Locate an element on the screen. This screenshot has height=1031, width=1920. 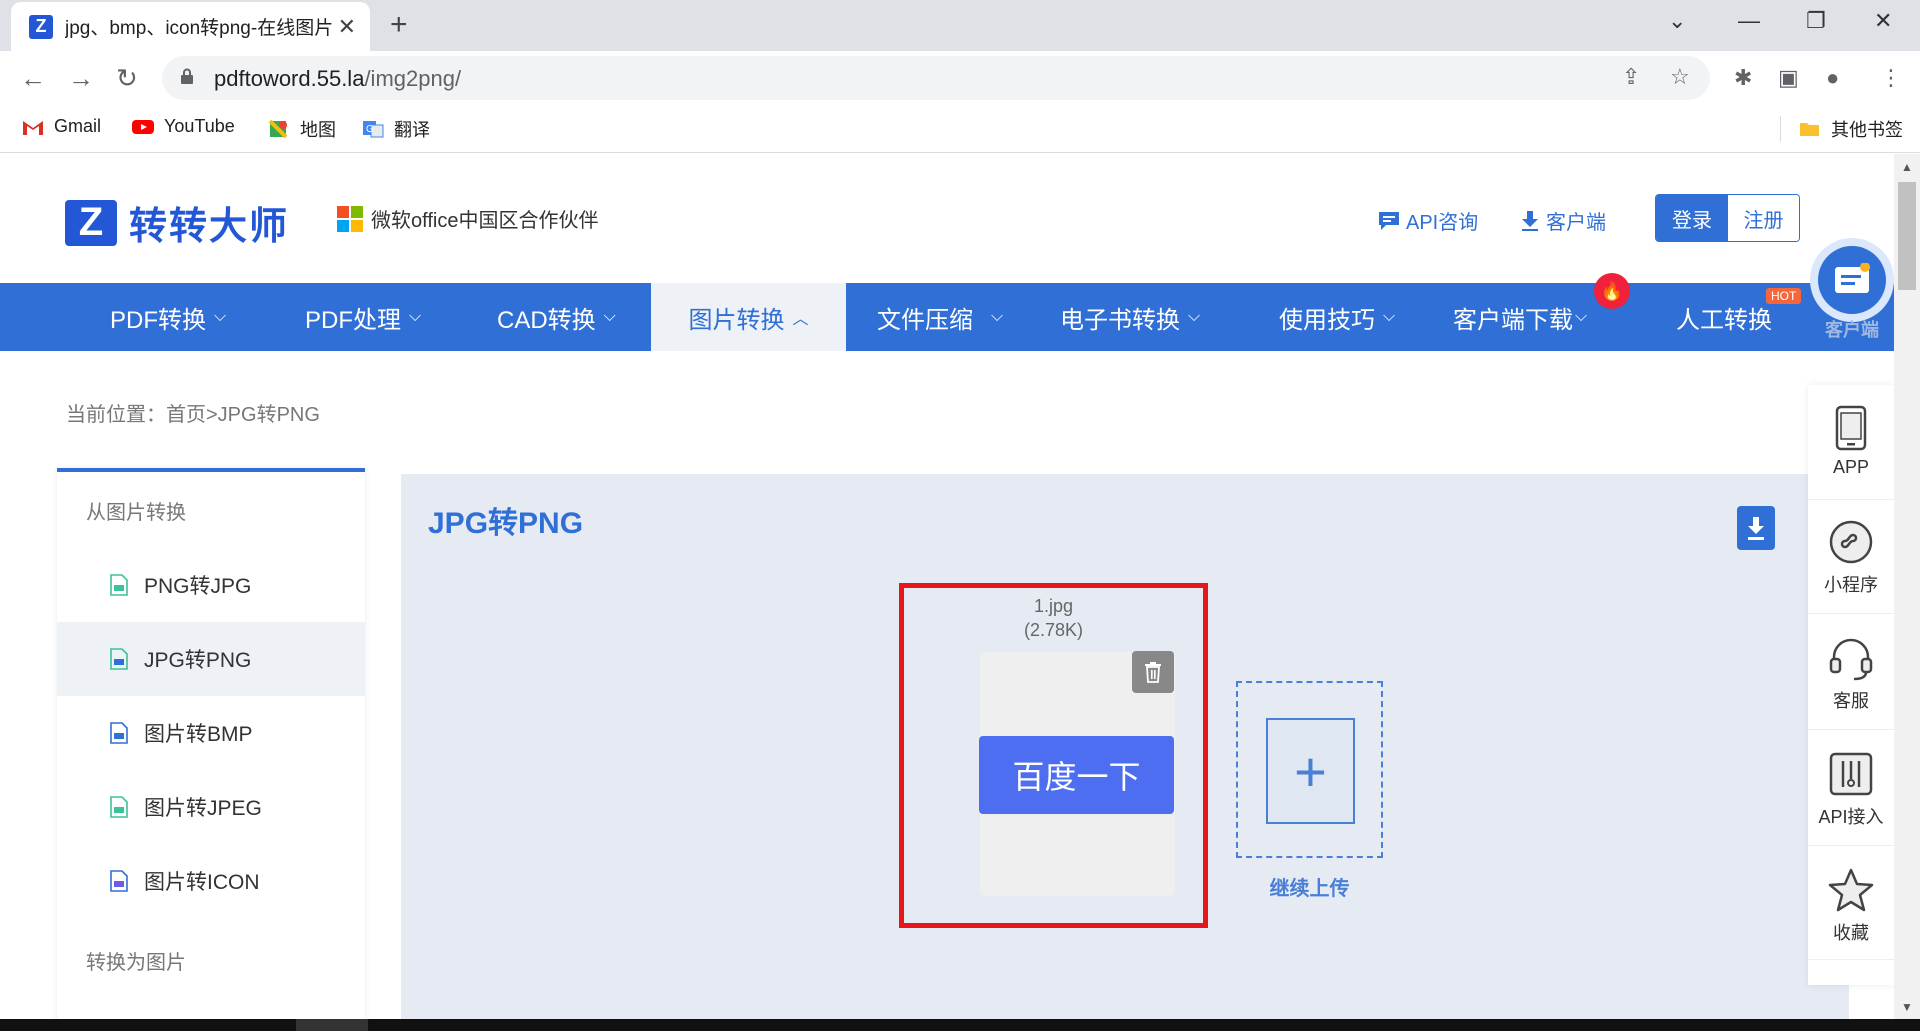
nav-pdf-convert: PDF转换 ⌵ is located at coordinates (168, 317).